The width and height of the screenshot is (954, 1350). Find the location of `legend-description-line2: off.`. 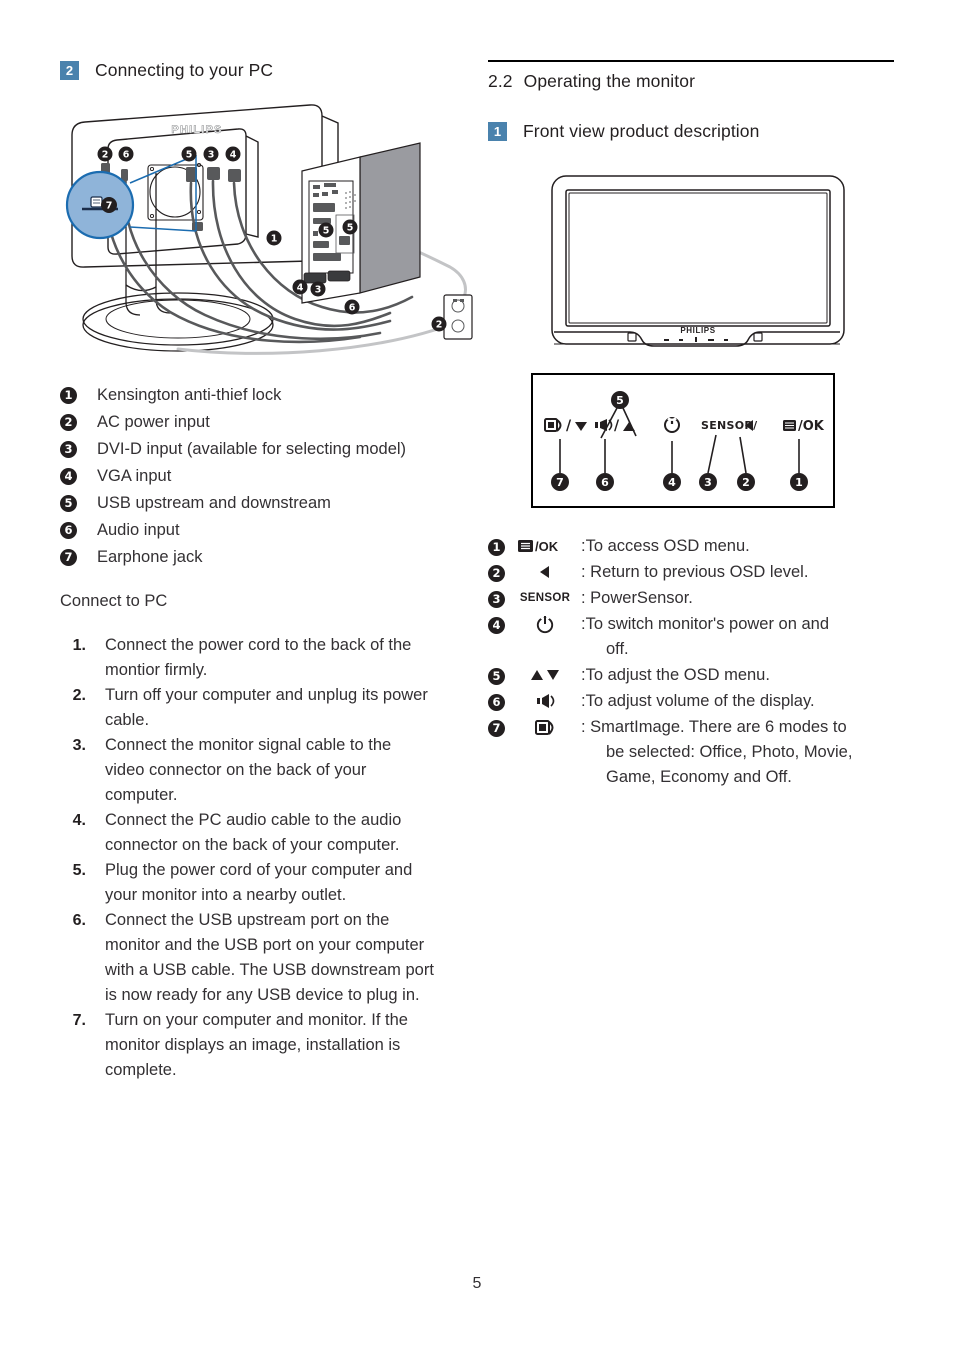

legend-description-line2: off. is located at coordinates (617, 649).